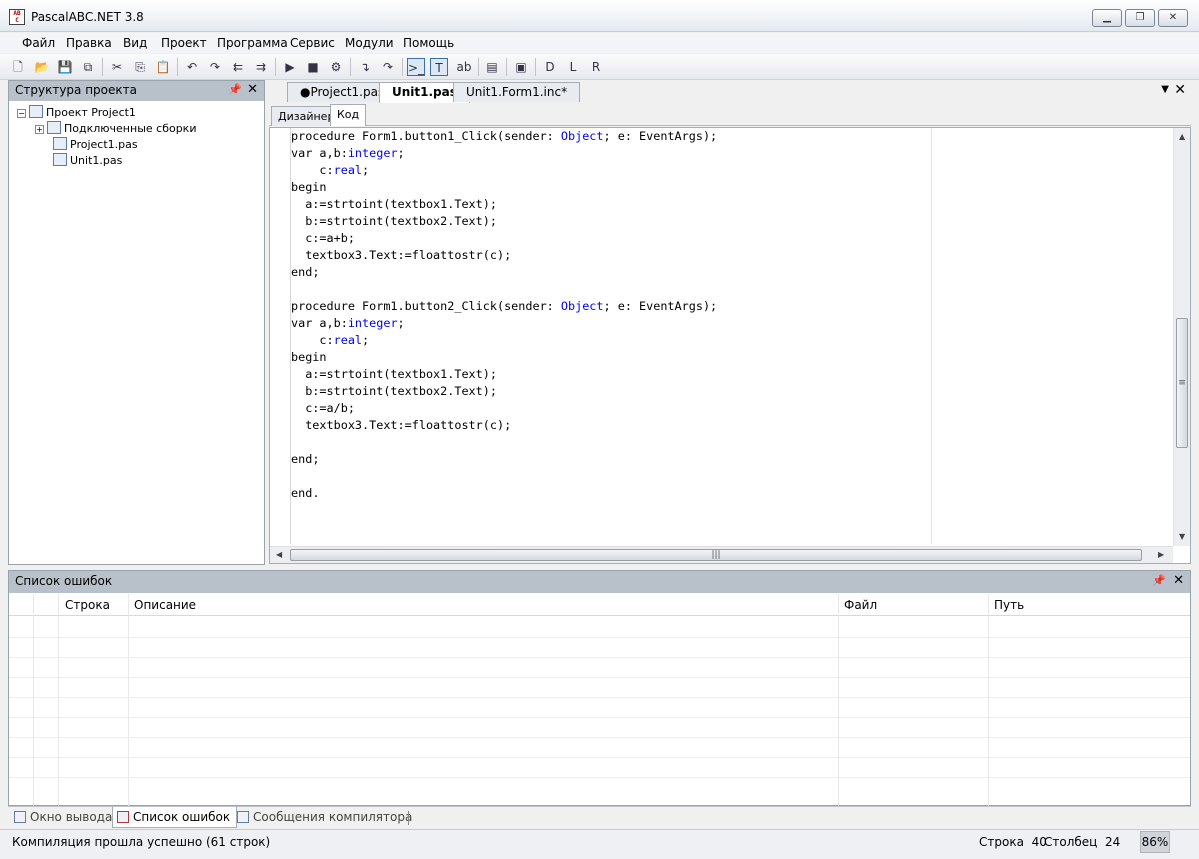 The image size is (1199, 859). I want to click on code-line: c:=a/b;, so click(504, 408).